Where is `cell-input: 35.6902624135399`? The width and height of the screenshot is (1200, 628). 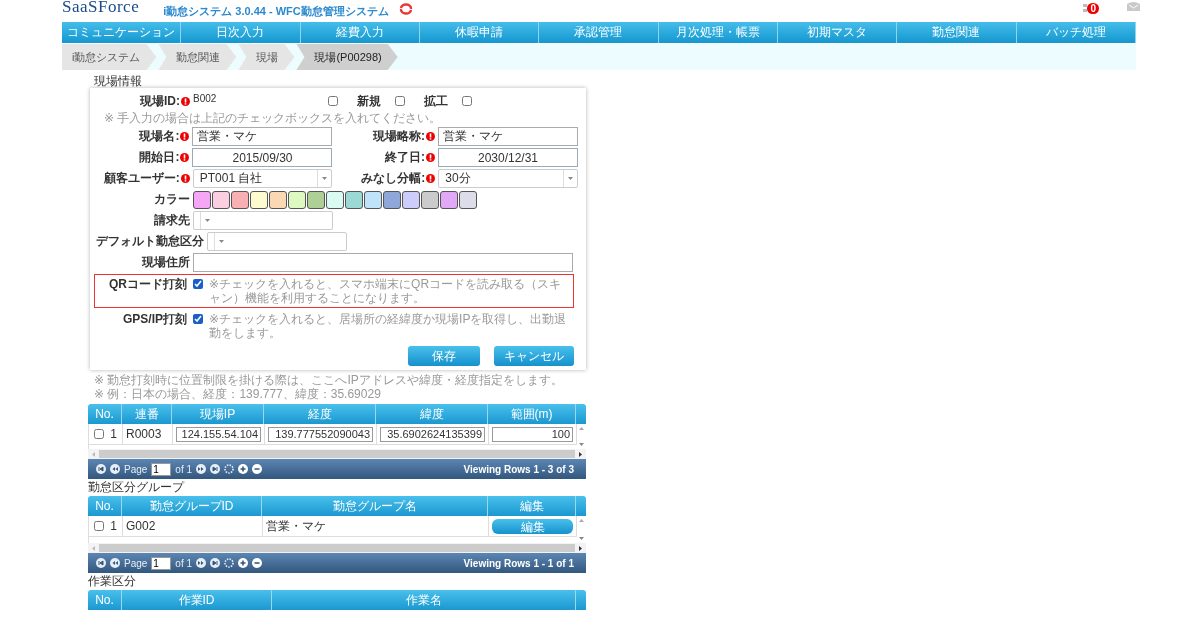
cell-input: 35.6902624135399 is located at coordinates (432, 434).